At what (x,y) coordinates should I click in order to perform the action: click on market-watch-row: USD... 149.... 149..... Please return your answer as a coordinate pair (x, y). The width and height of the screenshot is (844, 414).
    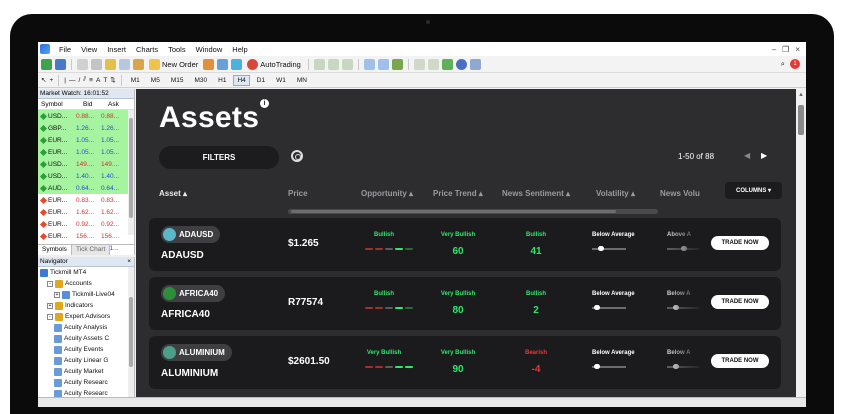
    Looking at the image, I should click on (86, 164).